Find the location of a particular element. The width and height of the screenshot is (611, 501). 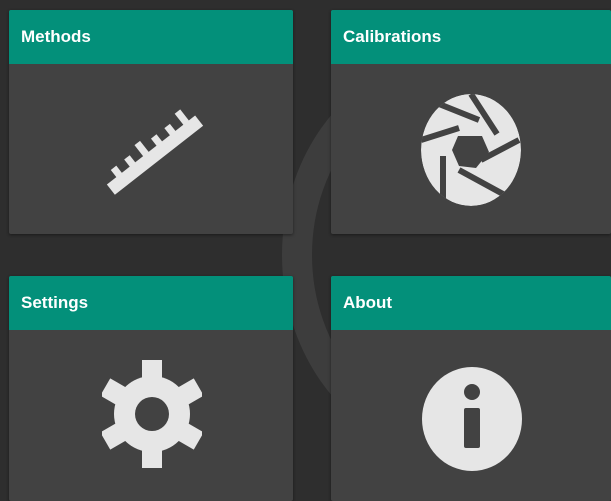

methods-tile-title: Methods is located at coordinates (151, 37).